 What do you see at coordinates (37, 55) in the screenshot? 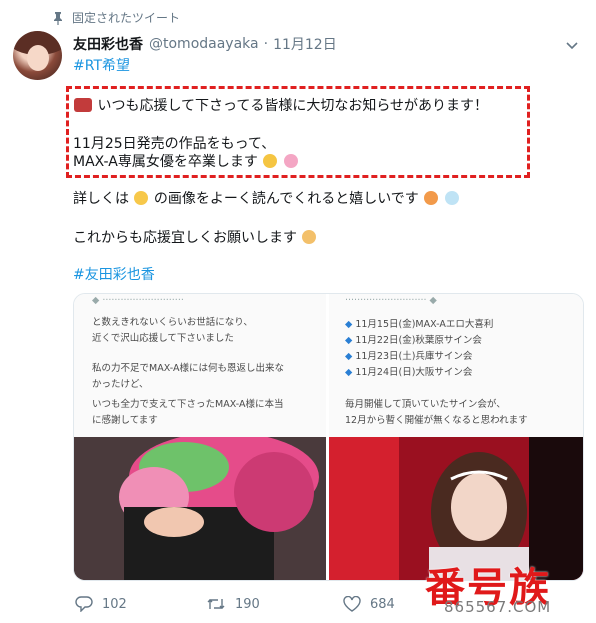
I see `avatar` at bounding box center [37, 55].